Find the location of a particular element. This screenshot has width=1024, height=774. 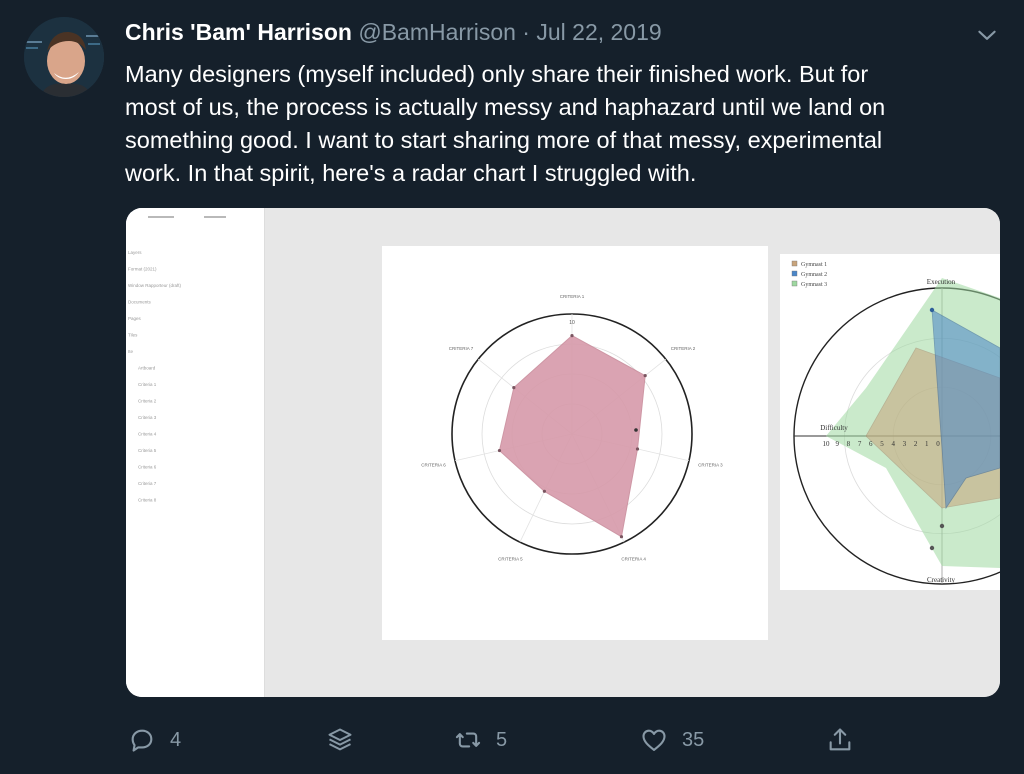

tweet-actions: 4 5 35 is located at coordinates (512, 740).